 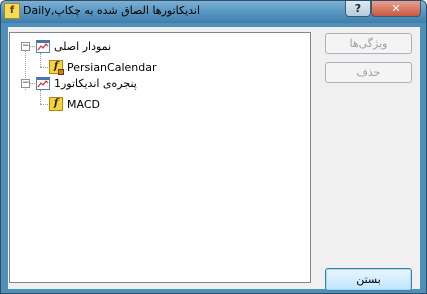 What do you see at coordinates (12, 11) in the screenshot?
I see `indicator-app-icon: f` at bounding box center [12, 11].